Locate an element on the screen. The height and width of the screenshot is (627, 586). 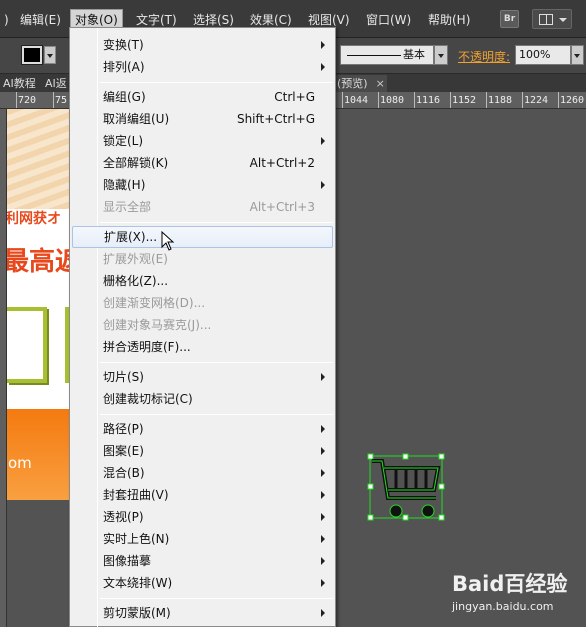
menu-item-live-paint: 实时上色(N) is located at coordinates (202, 539).